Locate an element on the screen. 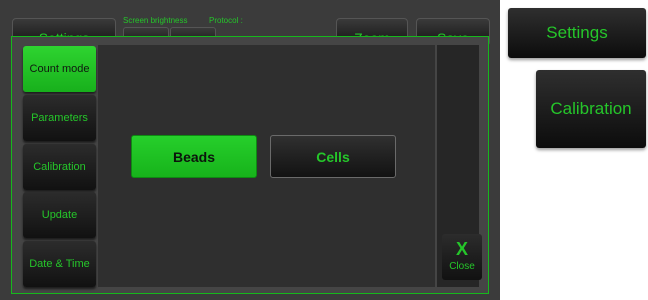 The image size is (648, 300). sidebar-item-label: Calibration is located at coordinates (59, 167).